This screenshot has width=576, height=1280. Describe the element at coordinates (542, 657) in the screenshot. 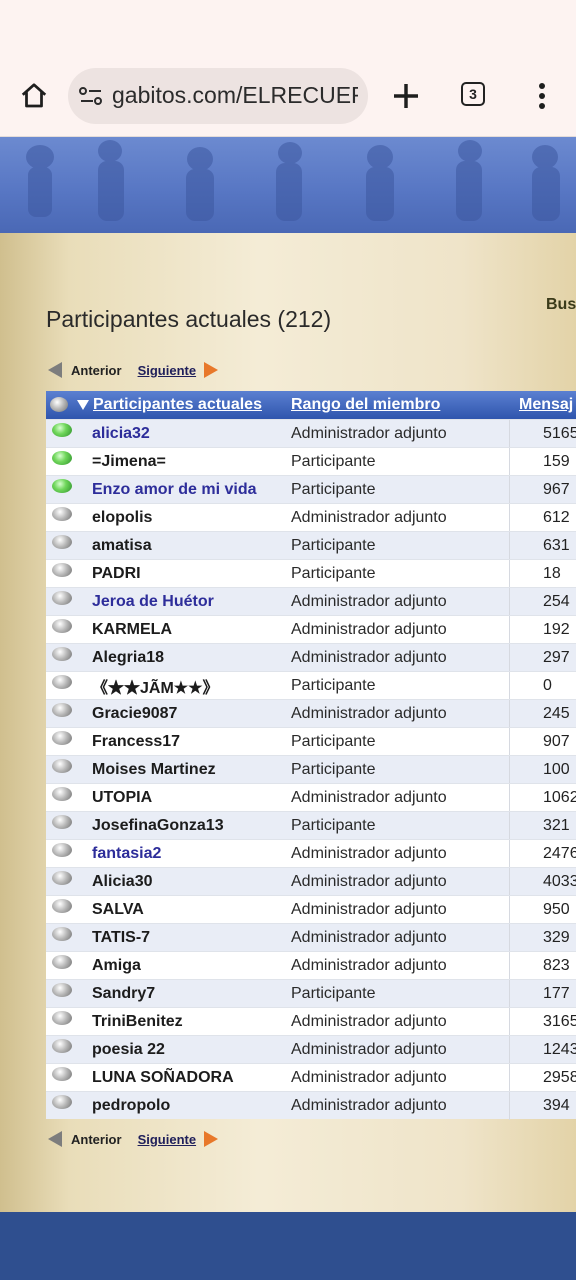

I see `member-messages: 297` at that location.